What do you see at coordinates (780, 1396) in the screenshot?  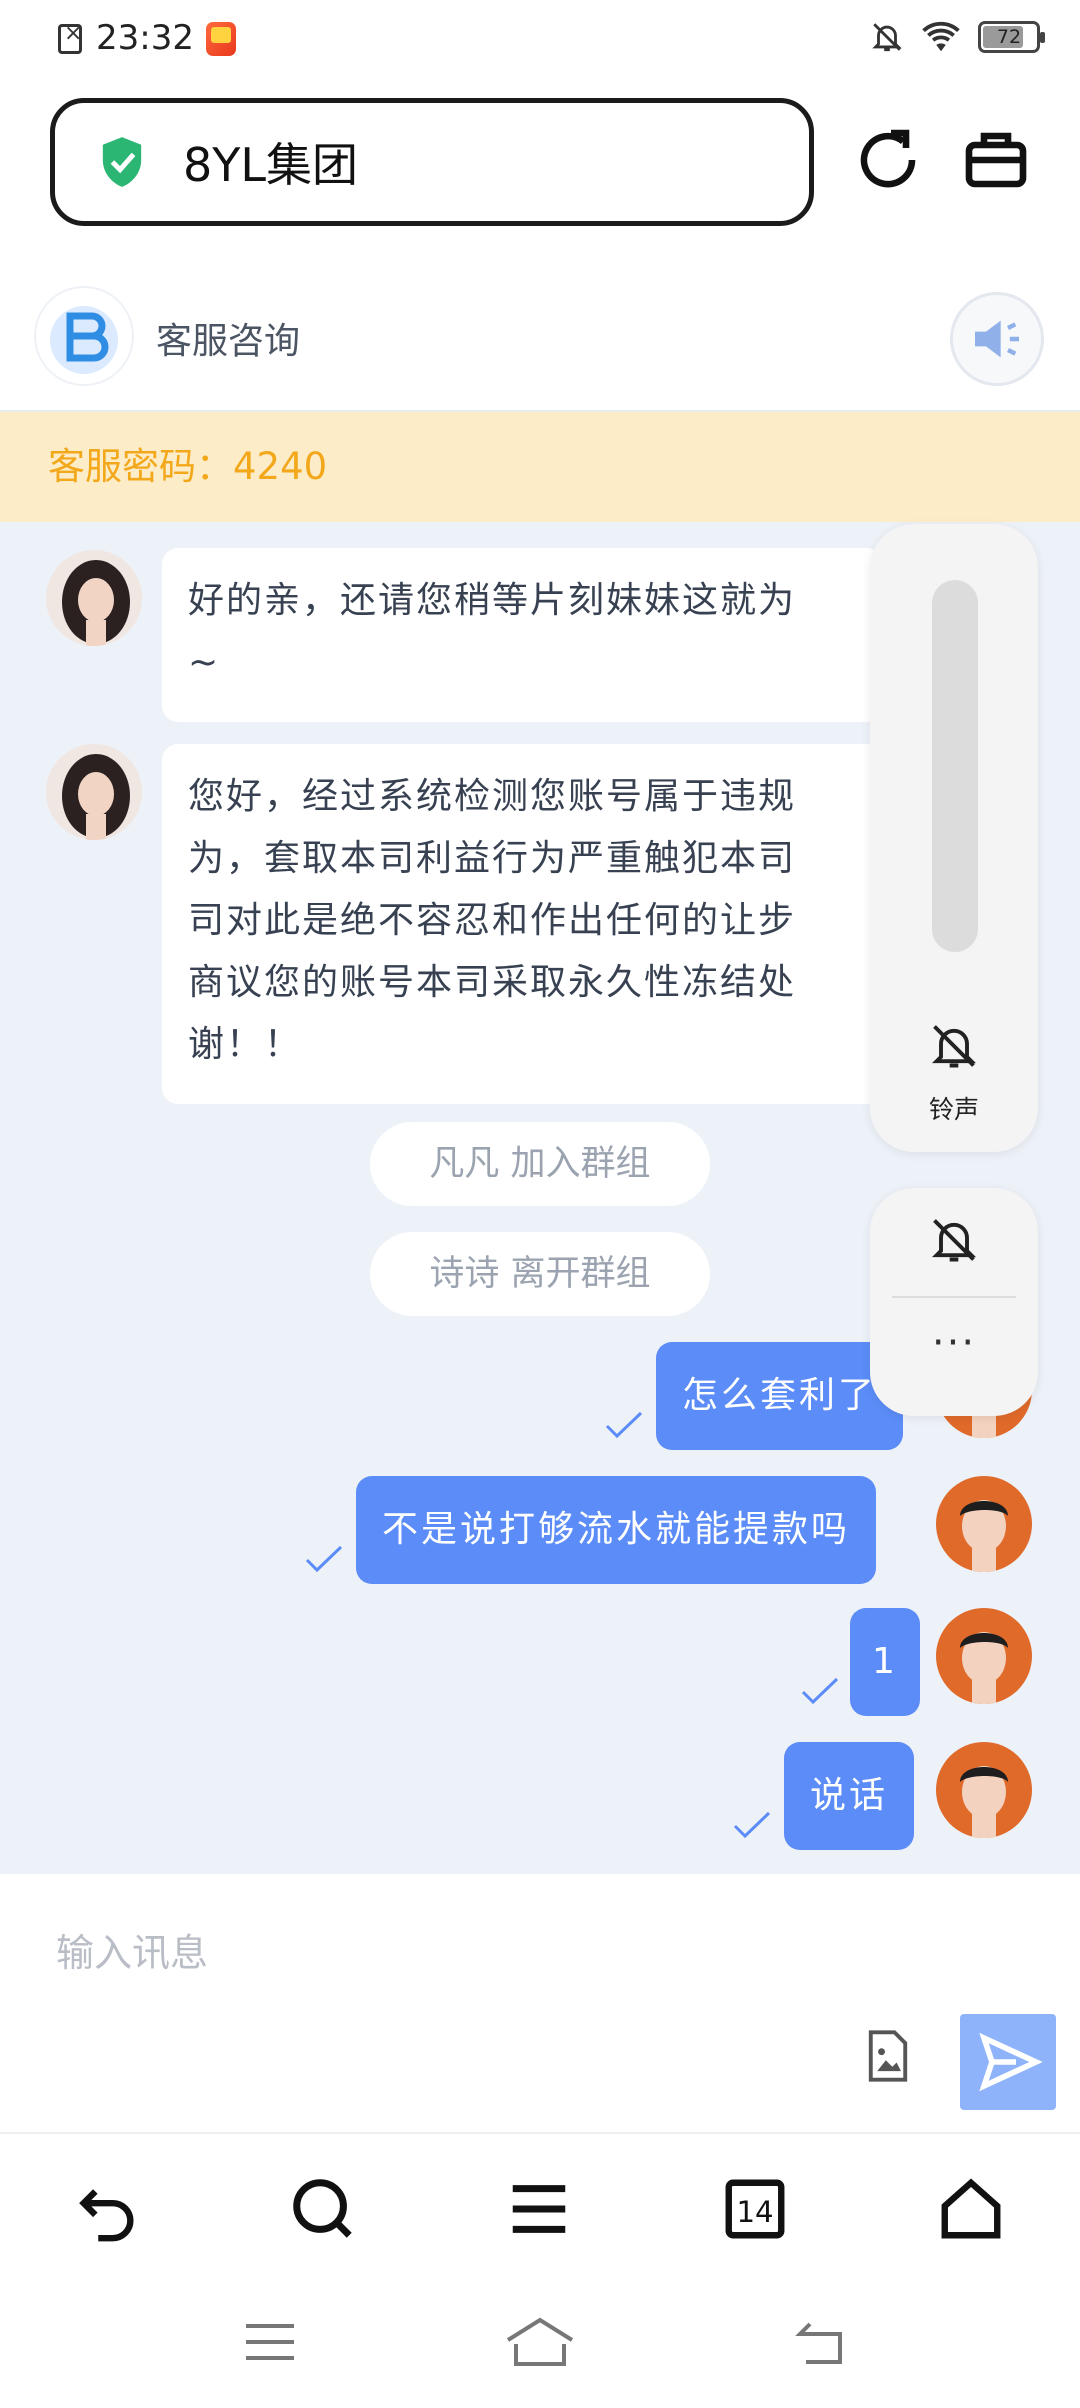 I see `outgoing-message: 怎么套利了` at bounding box center [780, 1396].